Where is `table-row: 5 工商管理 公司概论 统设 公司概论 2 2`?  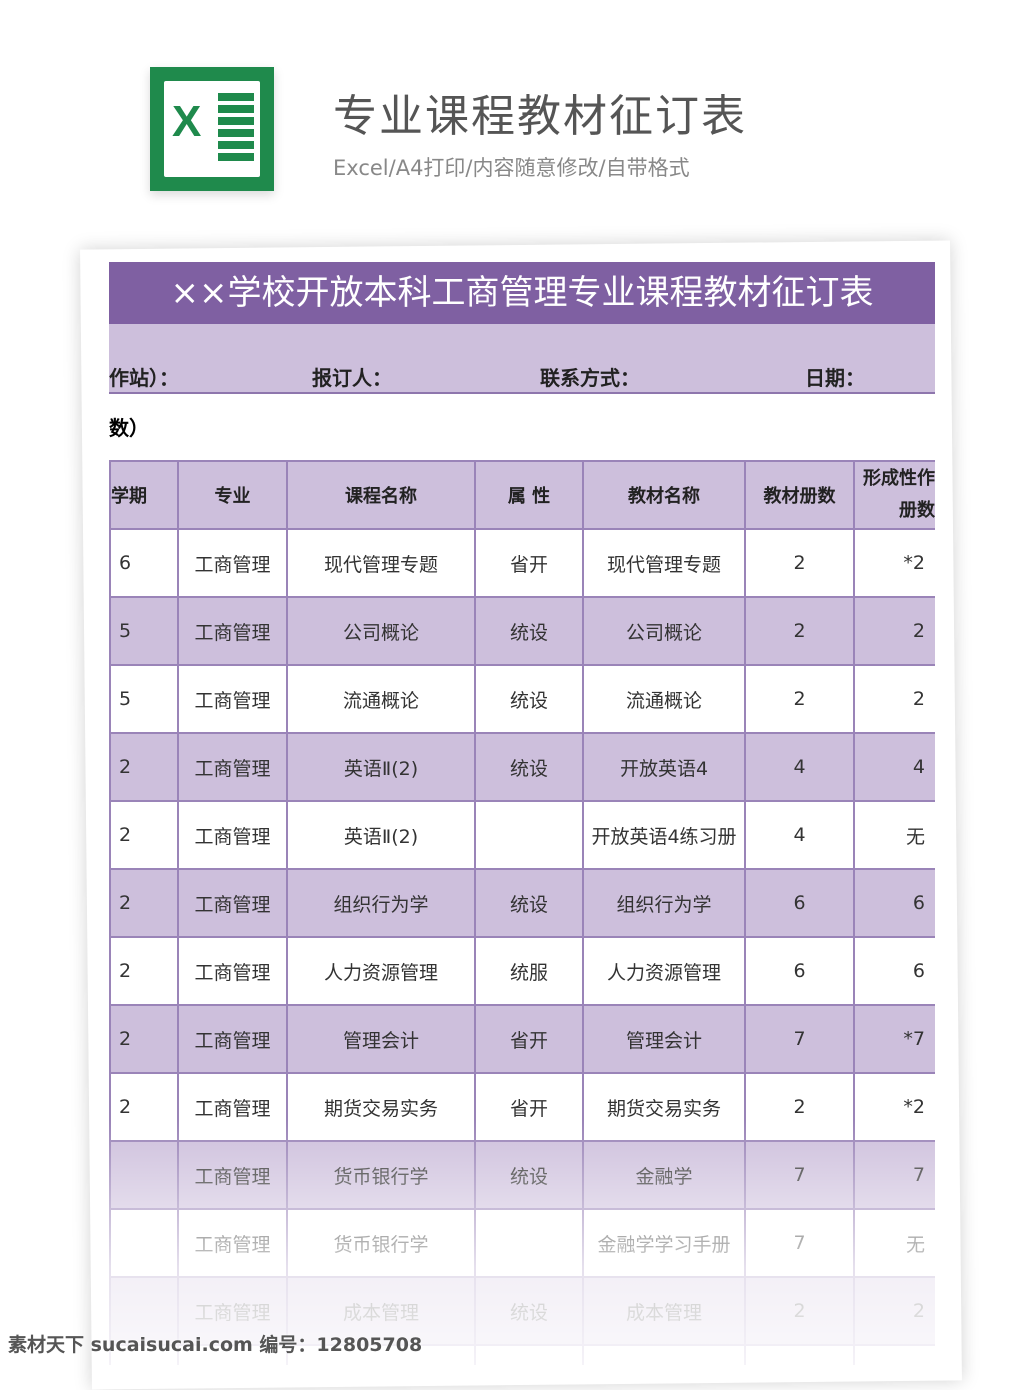
table-row: 5 工商管理 公司概论 统设 公司概论 2 2 is located at coordinates (522, 631).